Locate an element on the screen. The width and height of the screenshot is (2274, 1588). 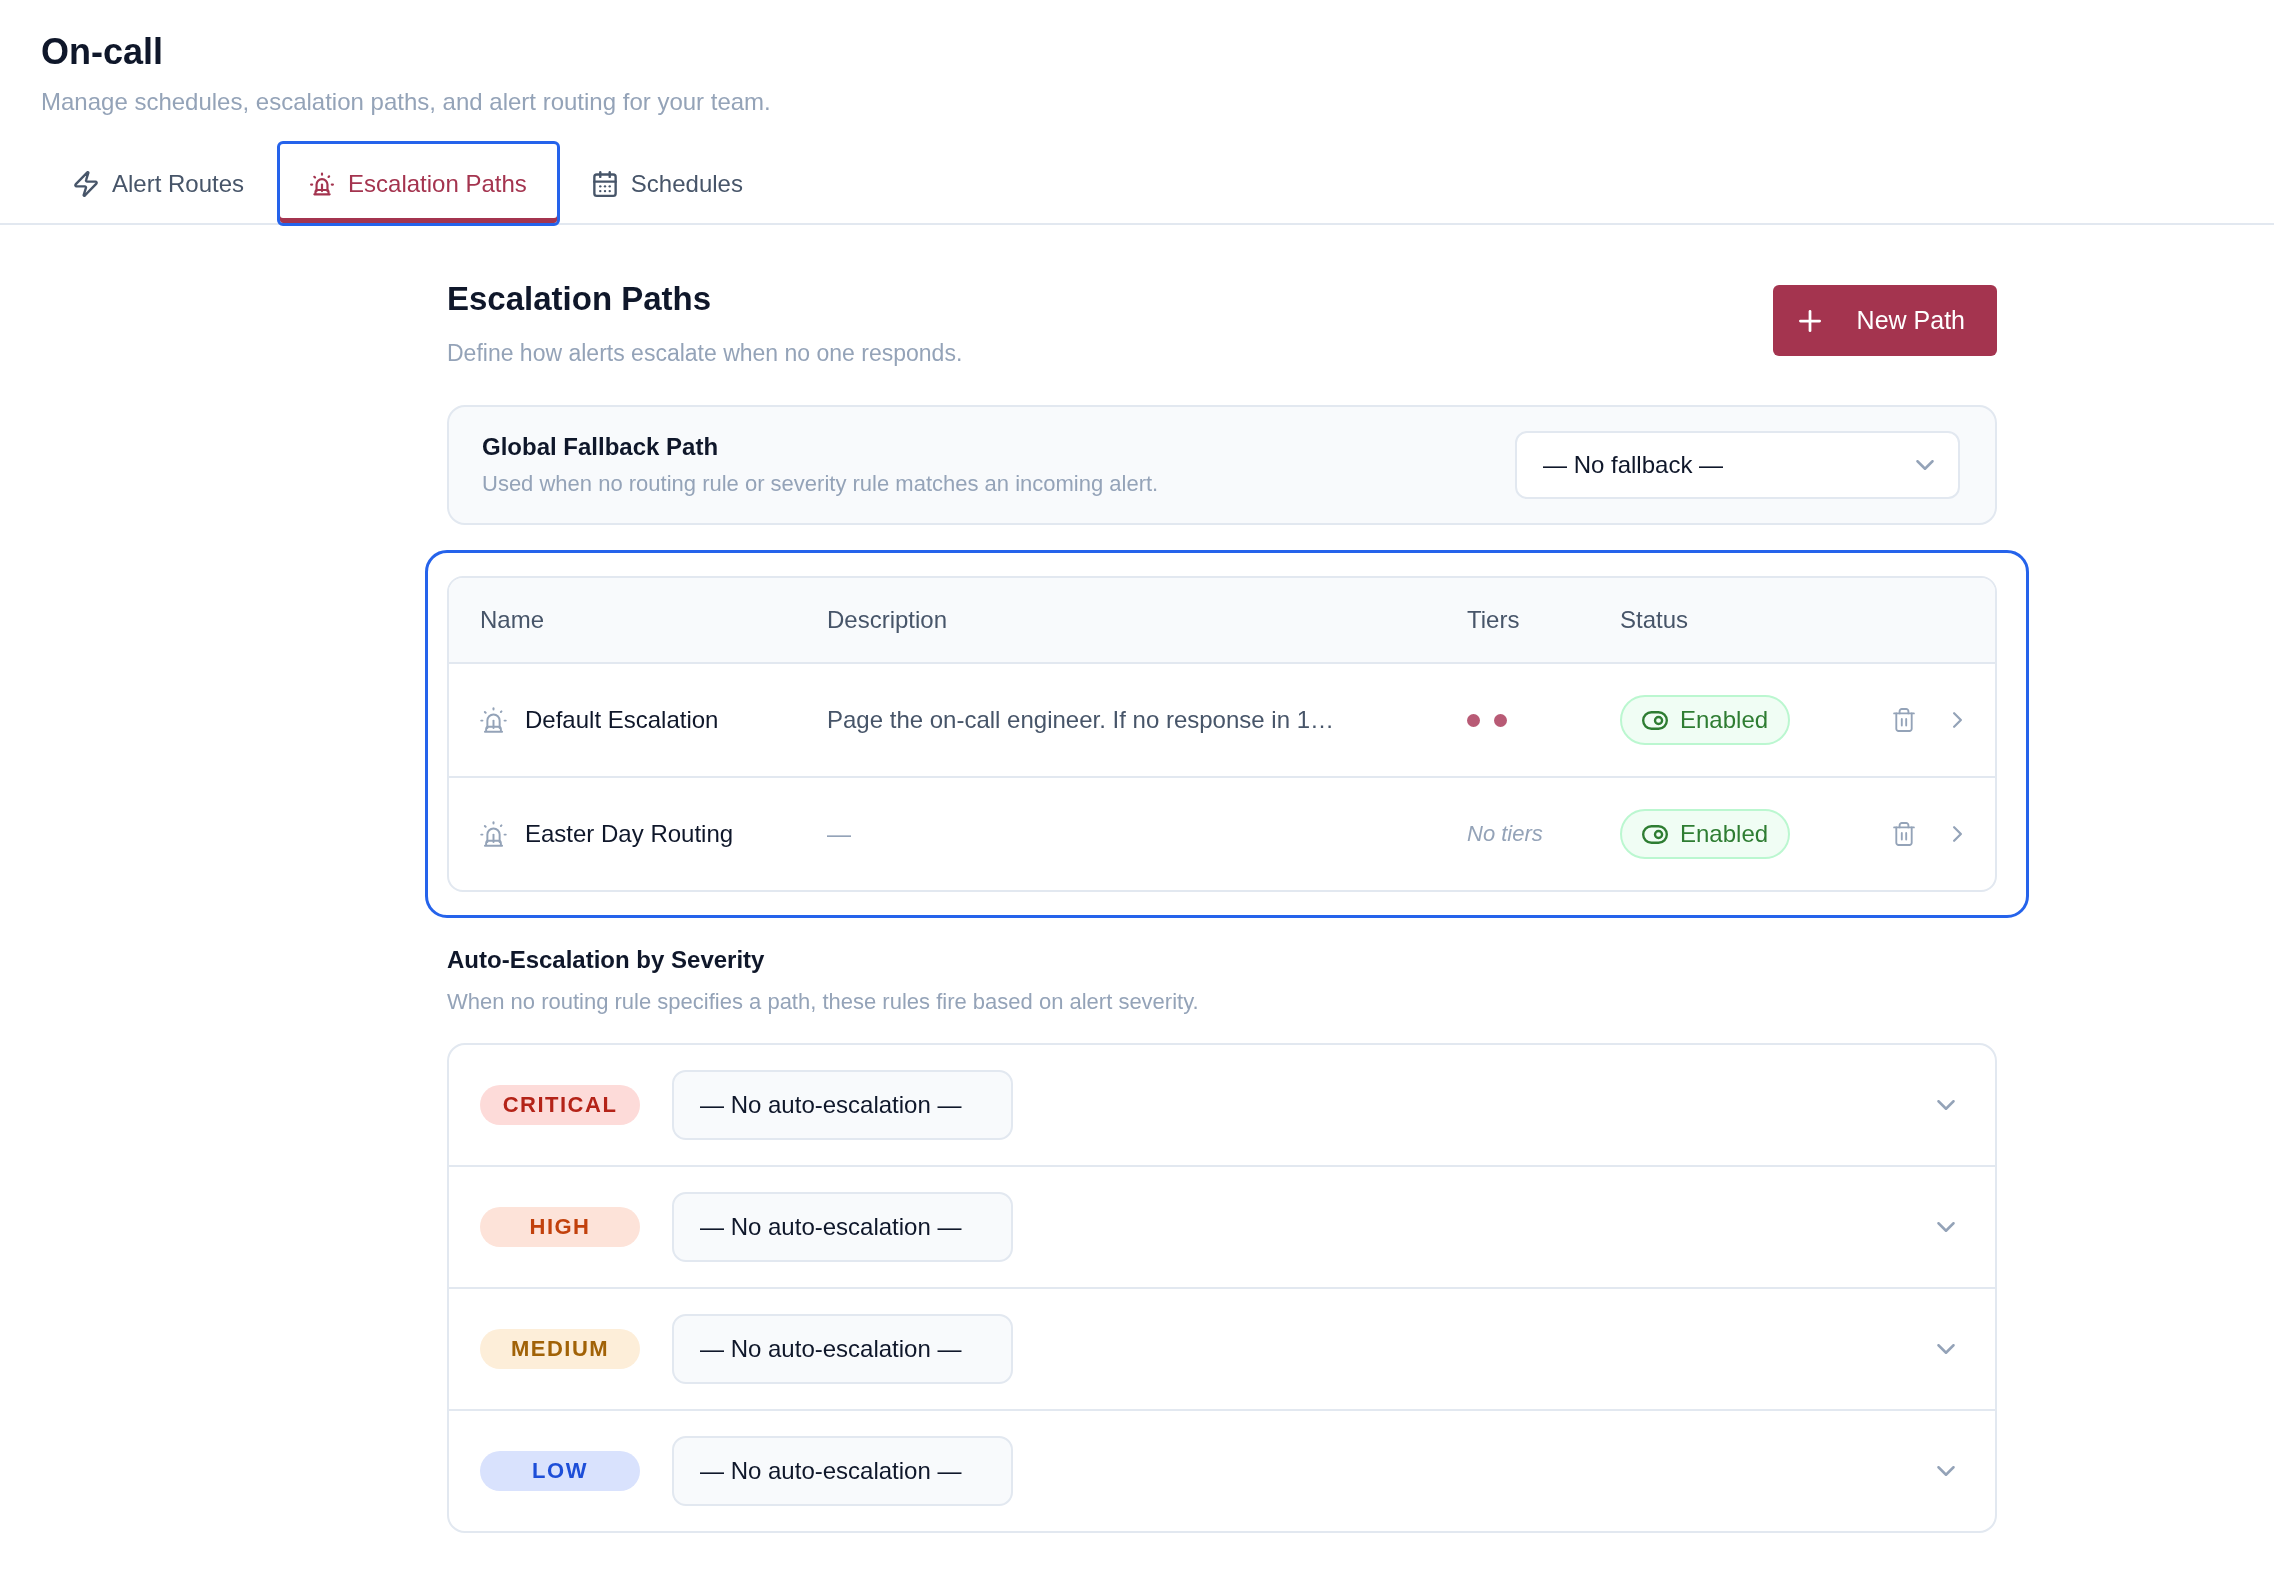
tab: Alert Routes is located at coordinates (159, 183).